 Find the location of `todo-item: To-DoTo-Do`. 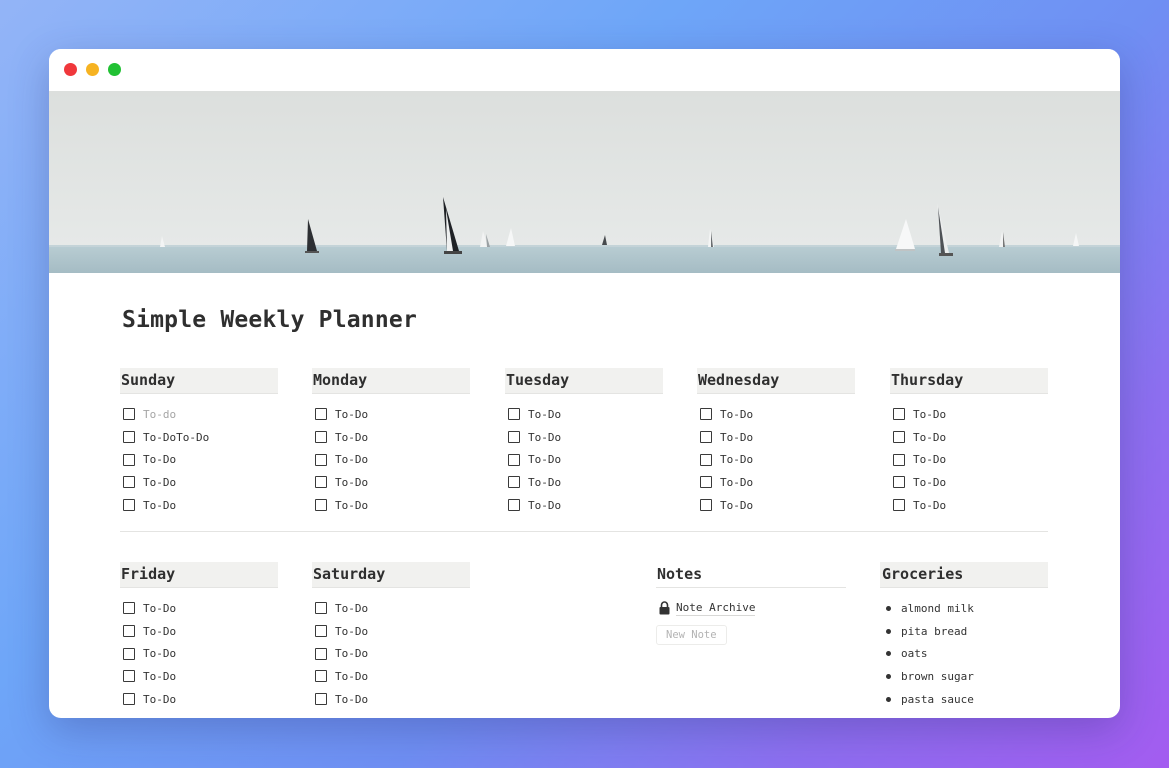

todo-item: To-DoTo-Do is located at coordinates (199, 437).